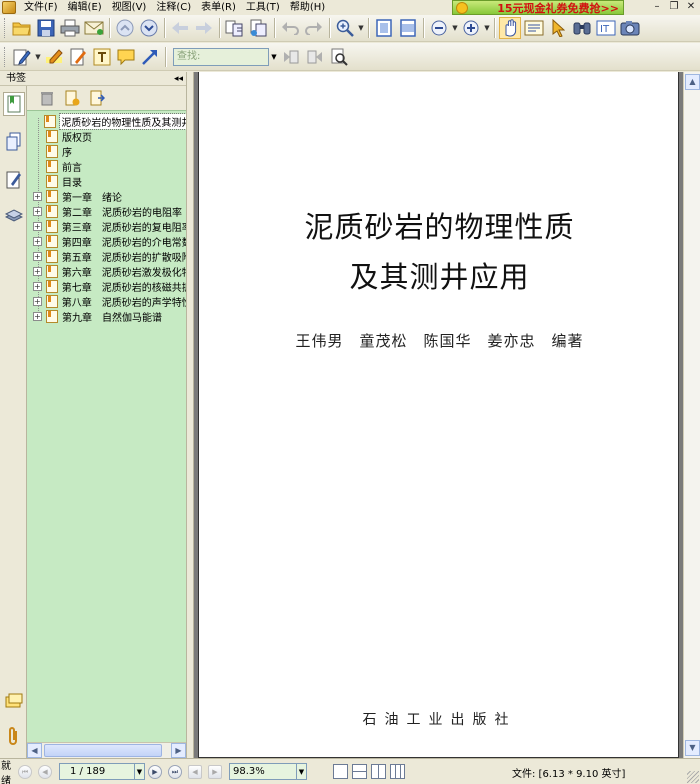 This screenshot has height=784, width=700. What do you see at coordinates (155, 771) in the screenshot?
I see `next-page-button: ▶` at bounding box center [155, 771].